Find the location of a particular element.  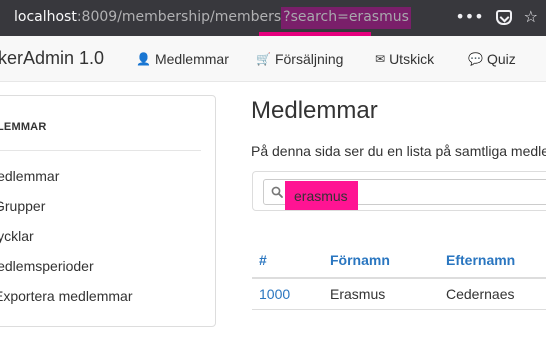

member-last-name: Cedernaes is located at coordinates (480, 294).